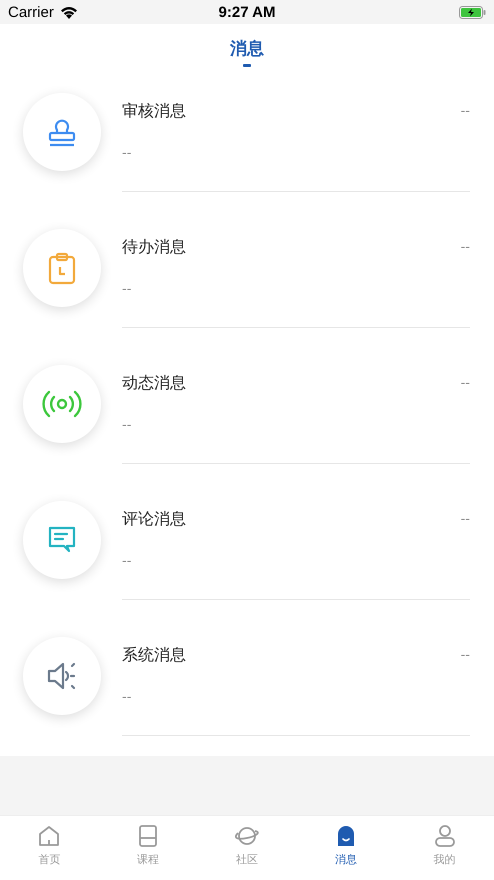 The image size is (494, 880). Describe the element at coordinates (346, 848) in the screenshot. I see `tab-item: 消息` at that location.